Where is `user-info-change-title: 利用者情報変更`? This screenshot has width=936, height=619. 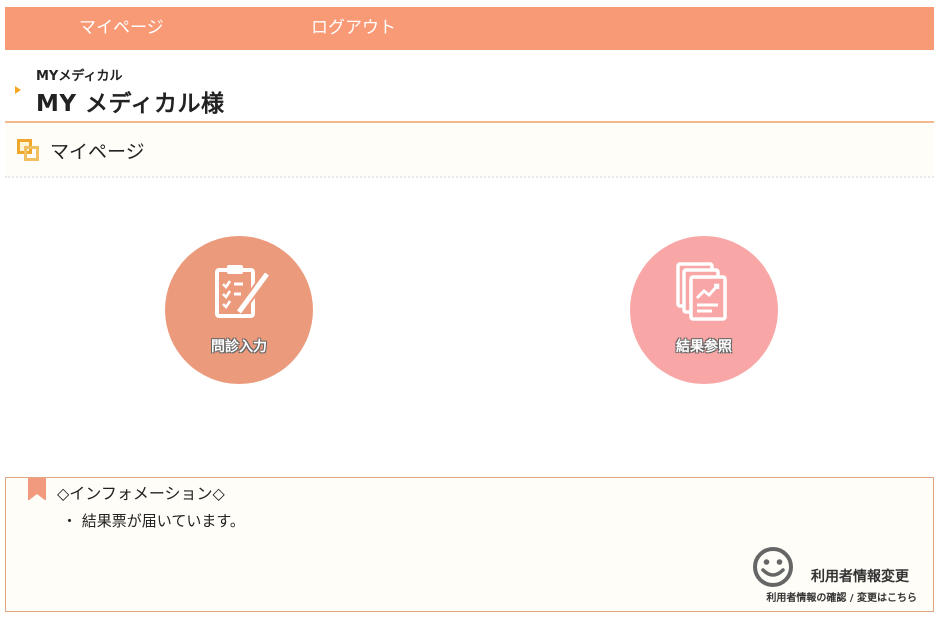 user-info-change-title: 利用者情報変更 is located at coordinates (860, 577).